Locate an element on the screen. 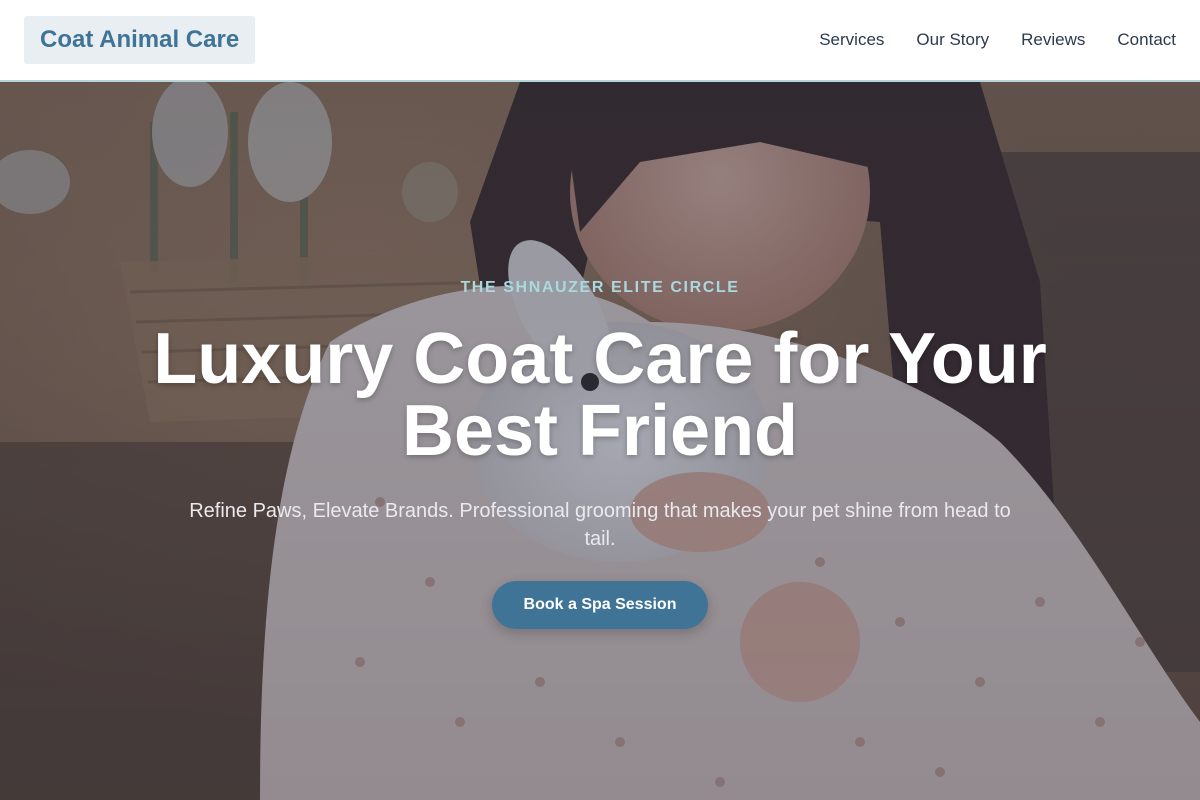 The image size is (1200, 800). site-logo: Coat Animal Care is located at coordinates (140, 40).